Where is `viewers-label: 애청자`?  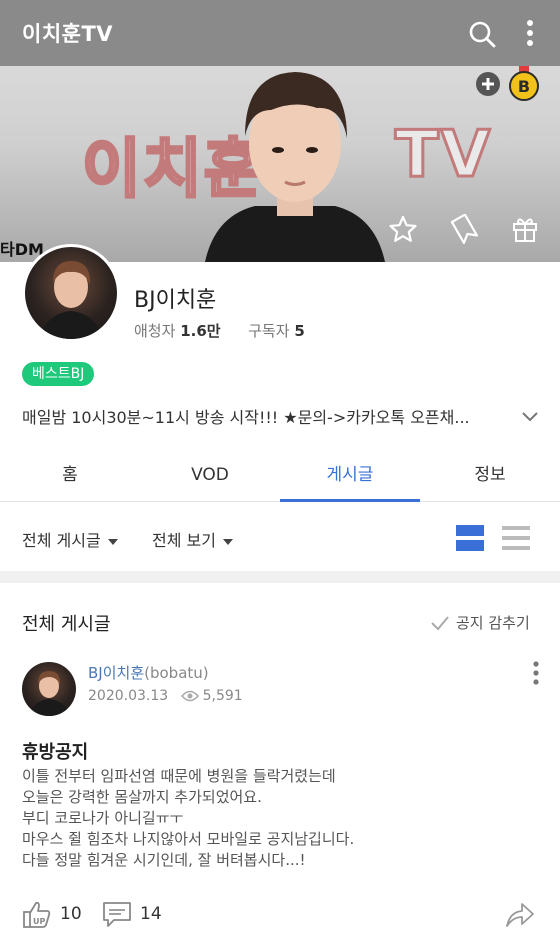 viewers-label: 애청자 is located at coordinates (155, 331).